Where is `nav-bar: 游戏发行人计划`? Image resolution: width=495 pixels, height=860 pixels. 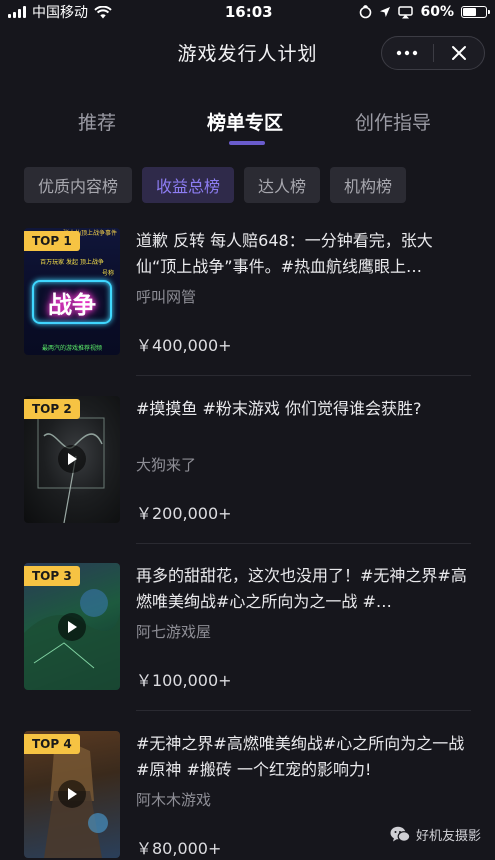
nav-bar: 游戏发行人计划 is located at coordinates (247, 52).